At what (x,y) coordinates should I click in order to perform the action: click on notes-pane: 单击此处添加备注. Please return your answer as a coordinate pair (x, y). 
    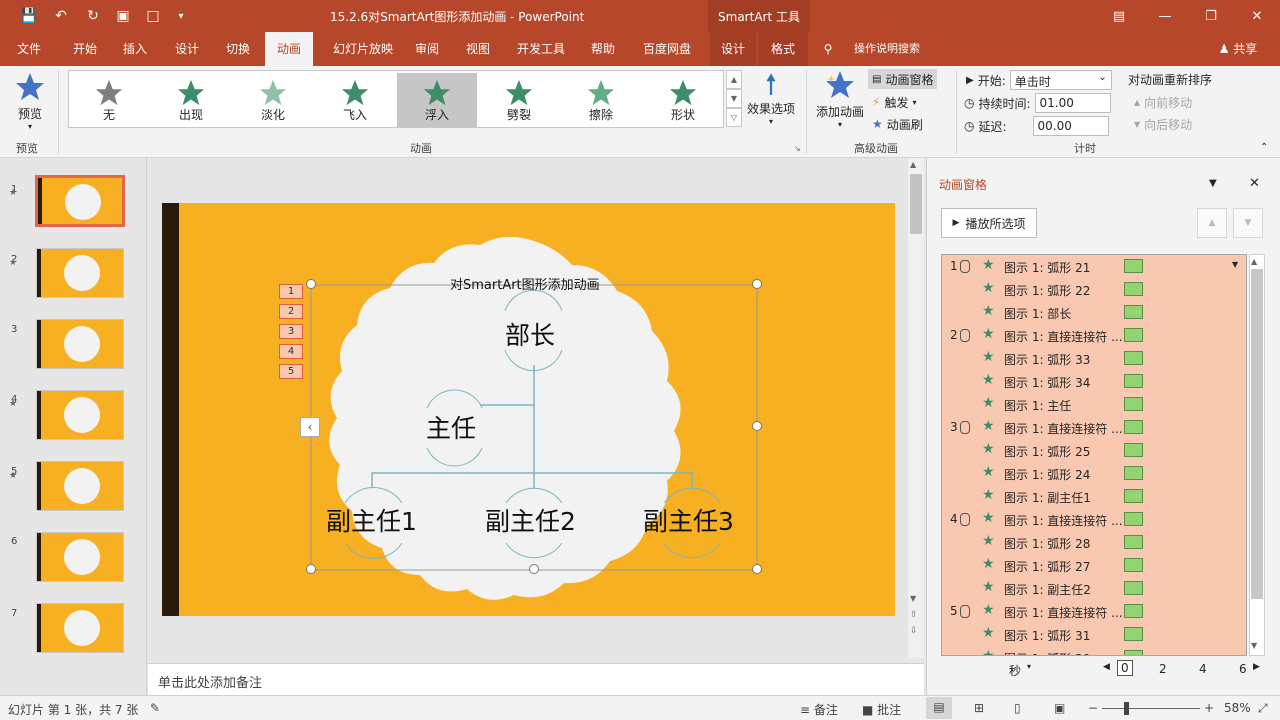
    Looking at the image, I should click on (536, 679).